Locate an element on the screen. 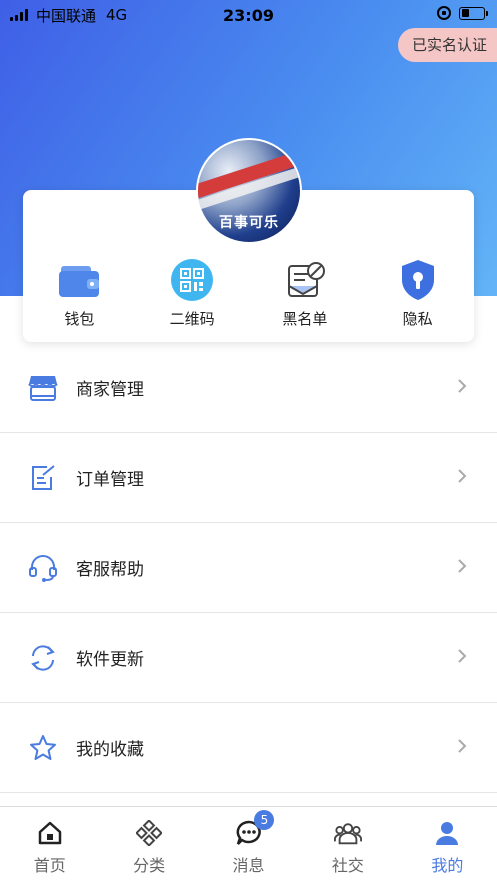 This screenshot has width=497, height=883. tab-category: 分类 is located at coordinates (148, 845).